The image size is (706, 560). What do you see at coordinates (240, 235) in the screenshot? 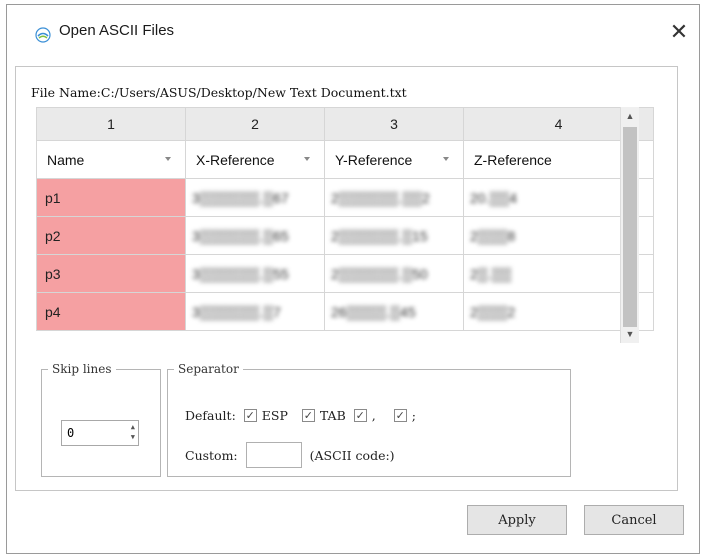
I see `x-reference-value: 3▒▒▒▒▒▒.▒65` at bounding box center [240, 235].